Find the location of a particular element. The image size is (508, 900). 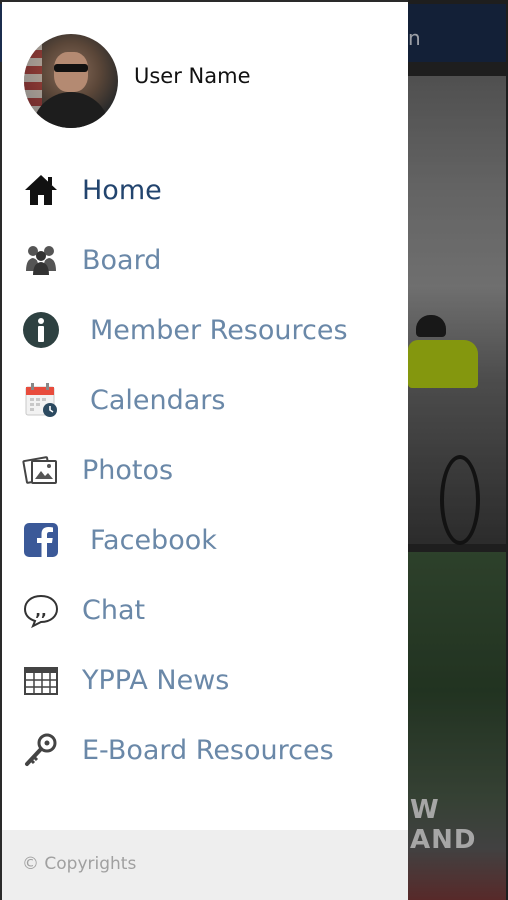

menu-item-label: YPPA News is located at coordinates (156, 680).